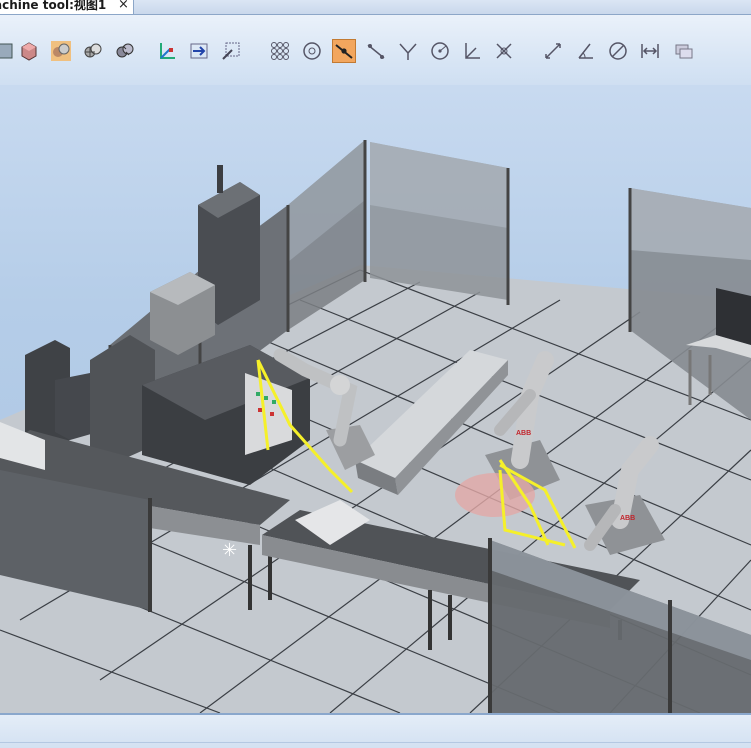  What do you see at coordinates (650, 51) in the screenshot?
I see `measure-minimum-icon` at bounding box center [650, 51].